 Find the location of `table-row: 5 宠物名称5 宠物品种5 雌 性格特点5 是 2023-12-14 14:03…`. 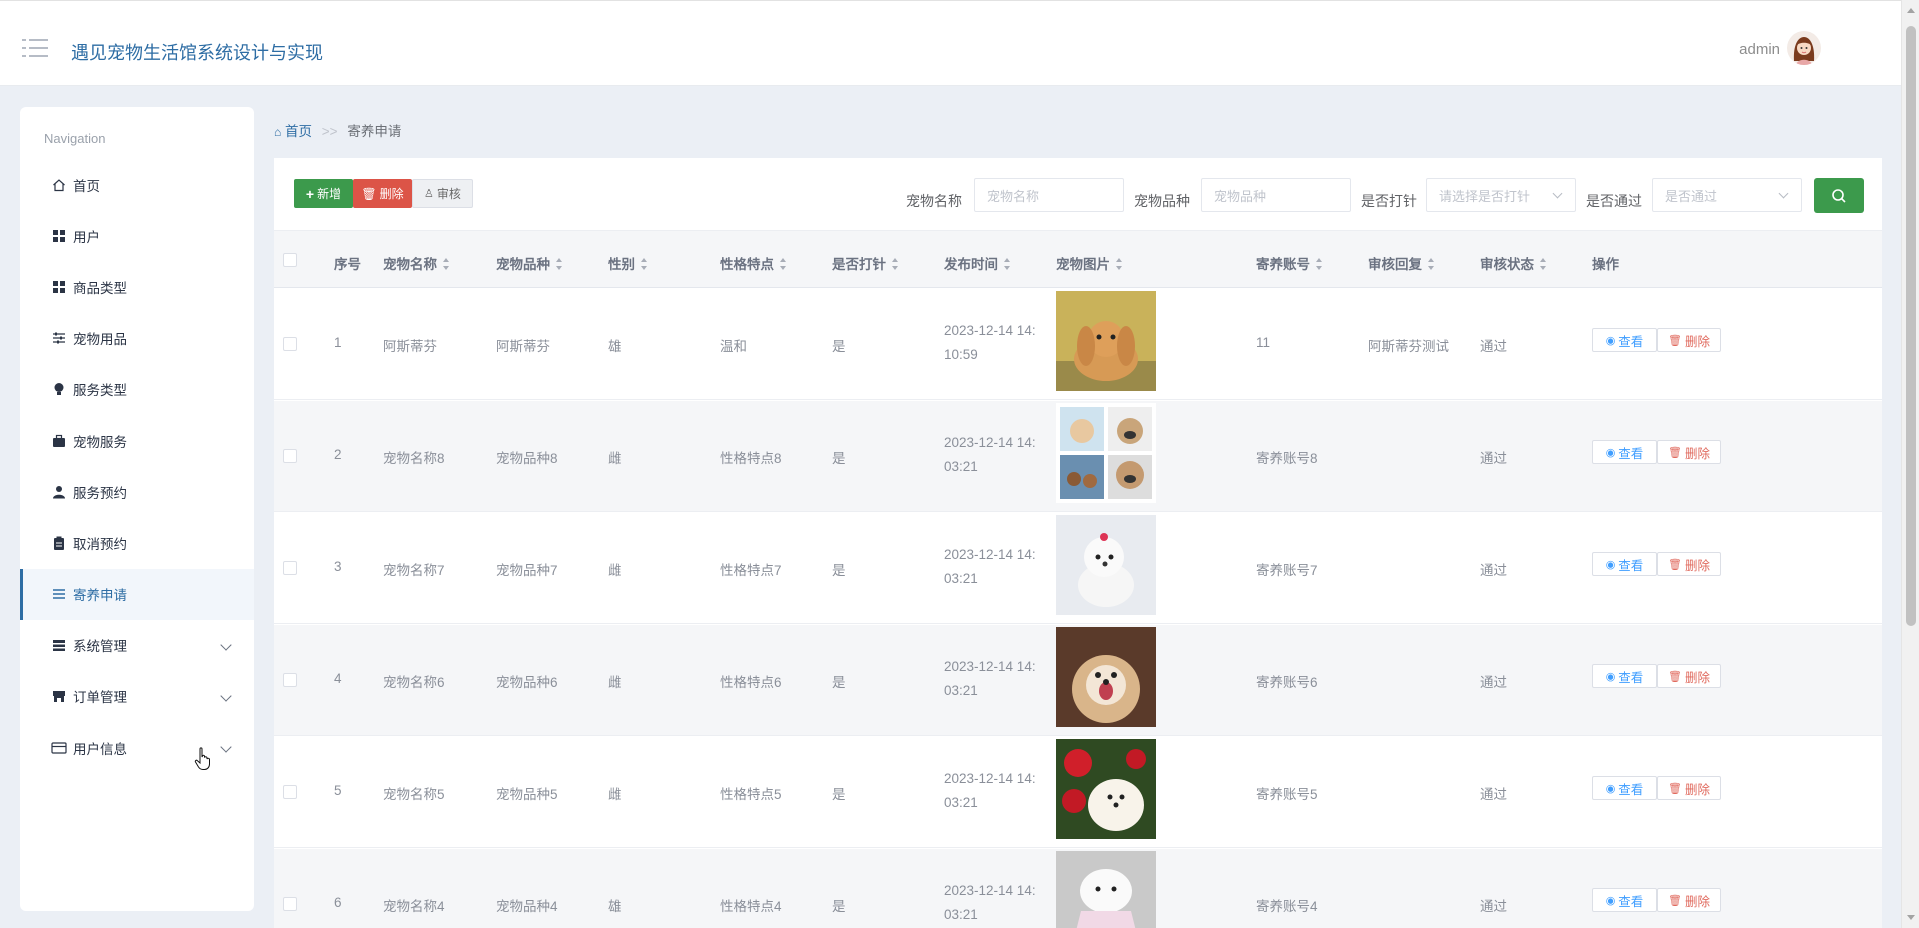

table-row: 5 宠物名称5 宠物品种5 雌 性格特点5 是 2023-12-14 14:03… is located at coordinates (1078, 792).